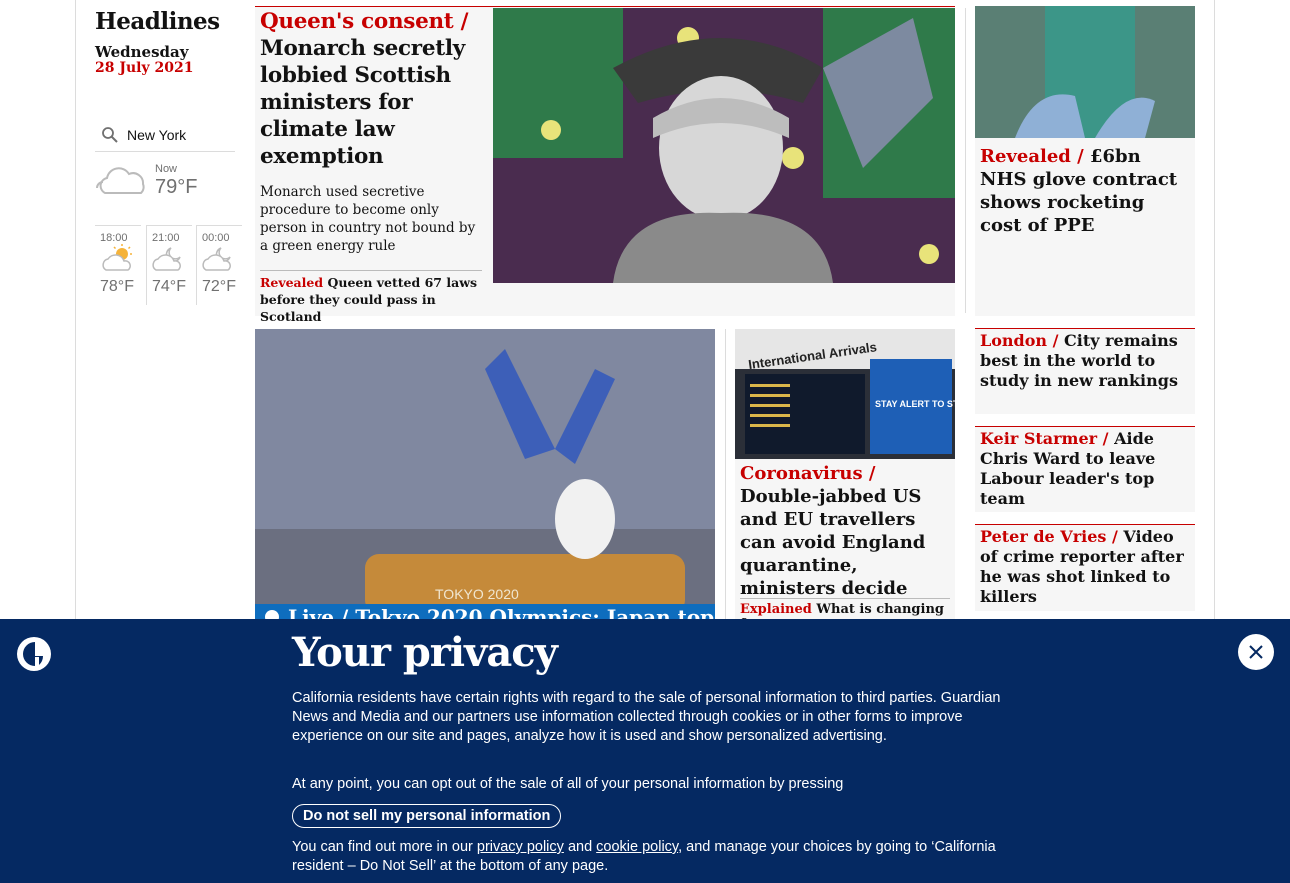 The height and width of the screenshot is (883, 1290). I want to click on covid-kicker: Coronavirus /, so click(808, 473).